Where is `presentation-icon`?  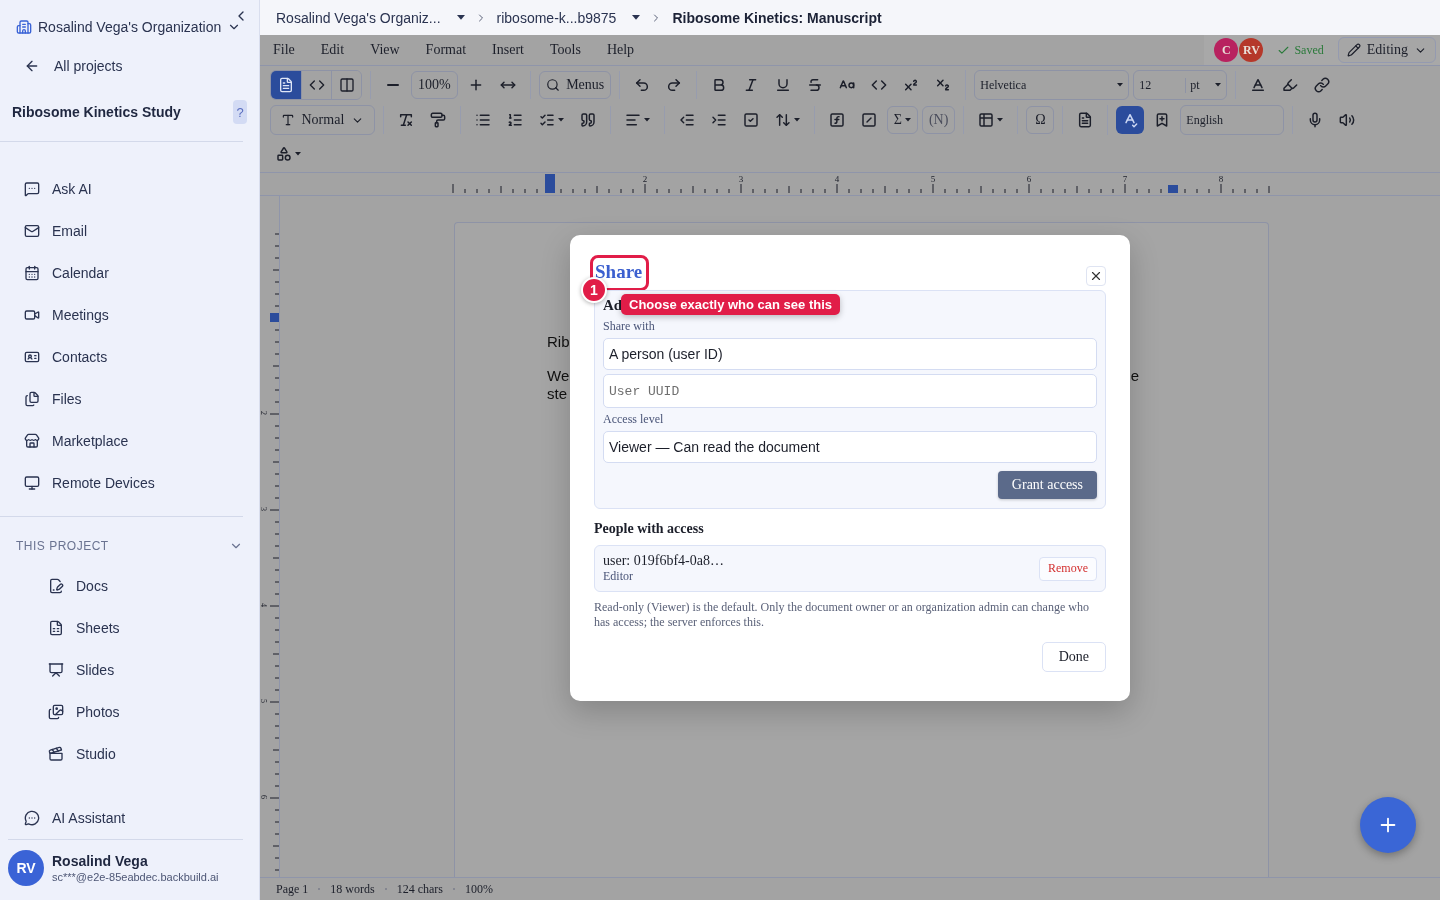 presentation-icon is located at coordinates (56, 670).